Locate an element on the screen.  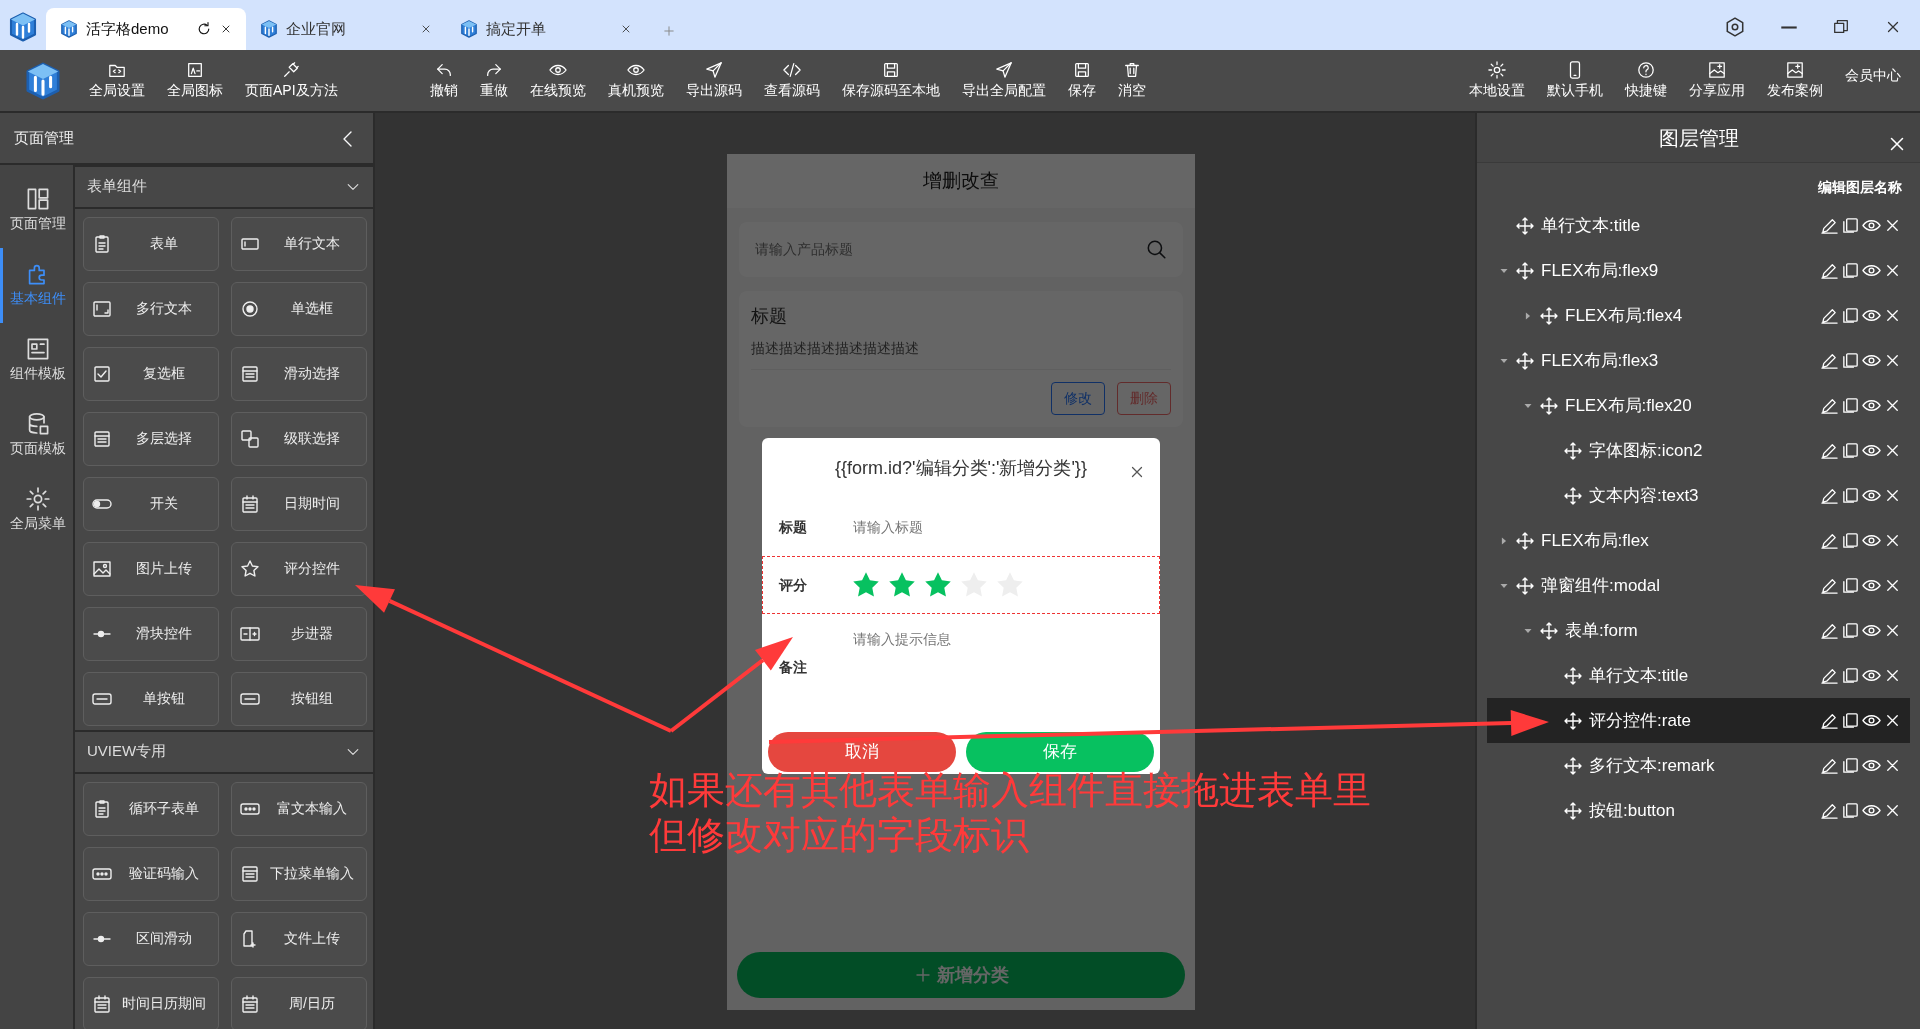
cancel-button: 取消 is located at coordinates (862, 752).